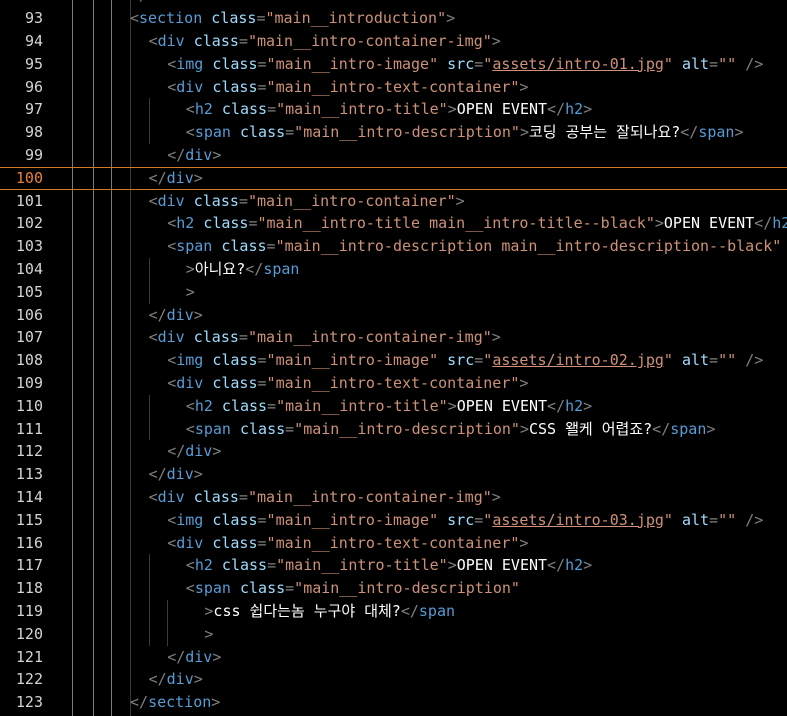 The width and height of the screenshot is (787, 716). I want to click on code-text: <span class="main__intro-description", so click(352, 588).